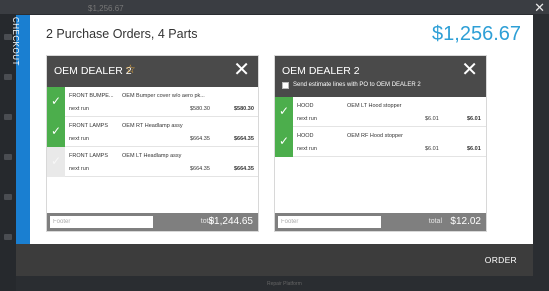 This screenshot has width=549, height=291. I want to click on card-footer: total $12.02, so click(380, 222).